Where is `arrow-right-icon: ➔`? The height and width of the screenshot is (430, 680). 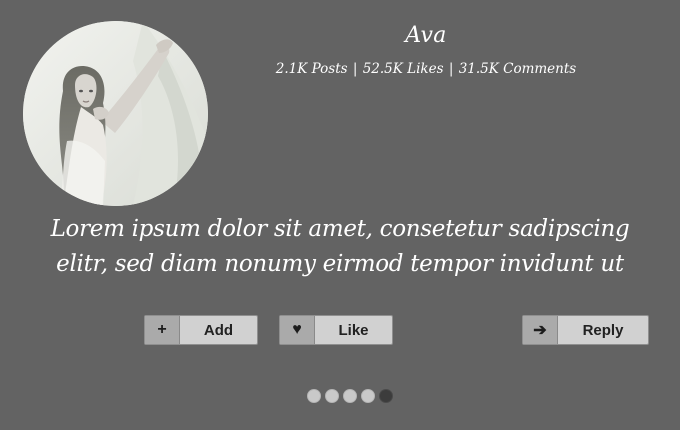 arrow-right-icon: ➔ is located at coordinates (540, 330).